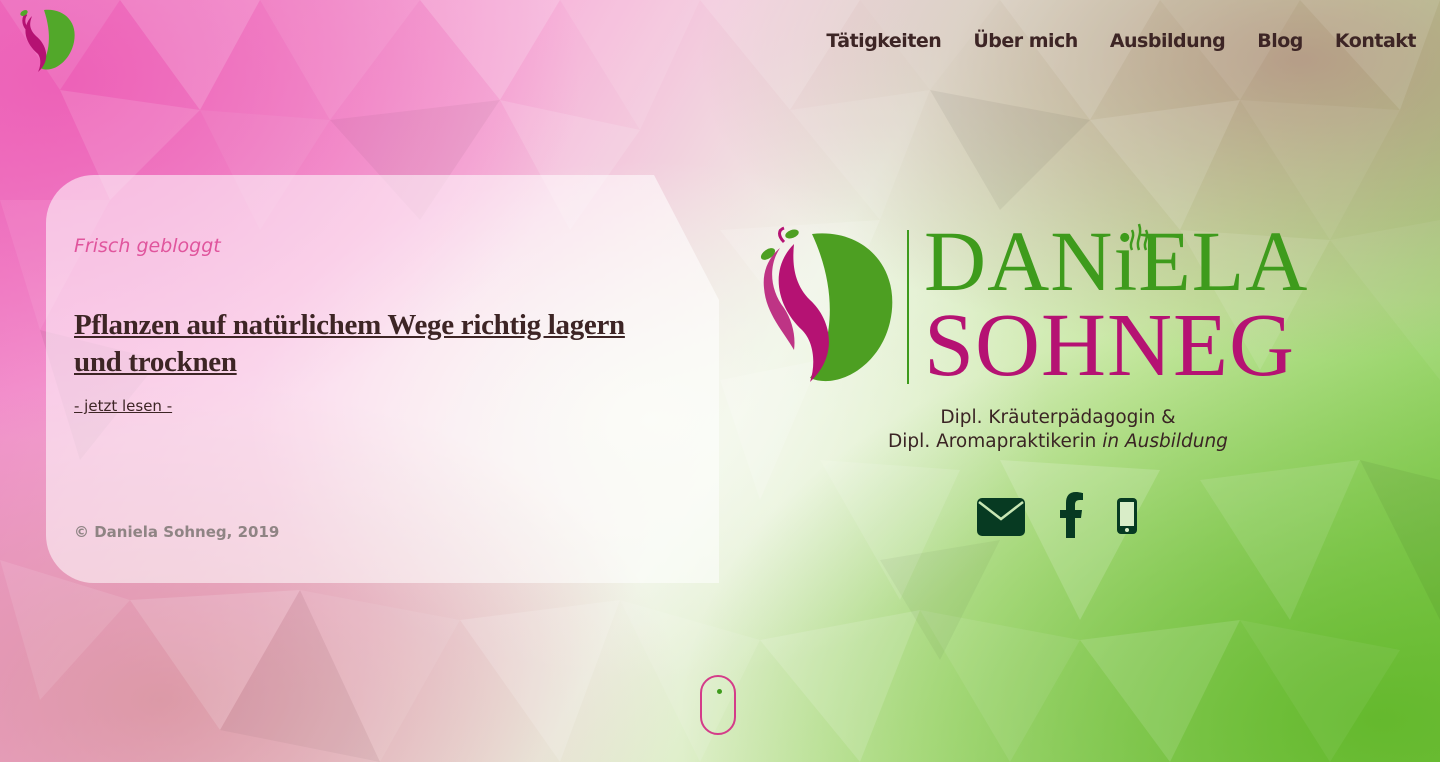 This screenshot has height=762, width=1440. Describe the element at coordinates (45, 39) in the screenshot. I see `site-logo-icon` at that location.